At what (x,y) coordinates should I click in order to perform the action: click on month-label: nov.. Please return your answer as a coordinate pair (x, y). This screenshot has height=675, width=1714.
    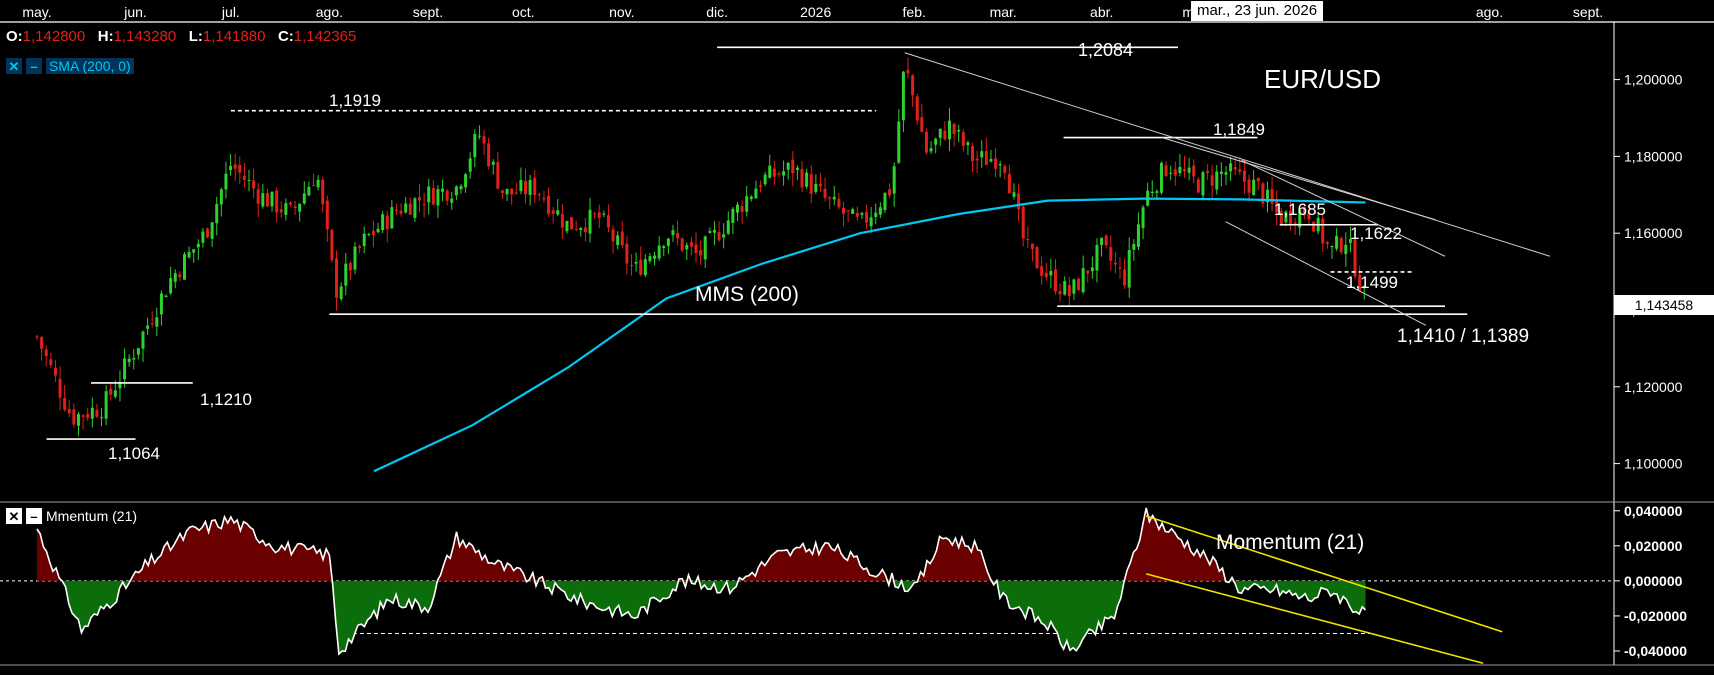
    Looking at the image, I should click on (621, 12).